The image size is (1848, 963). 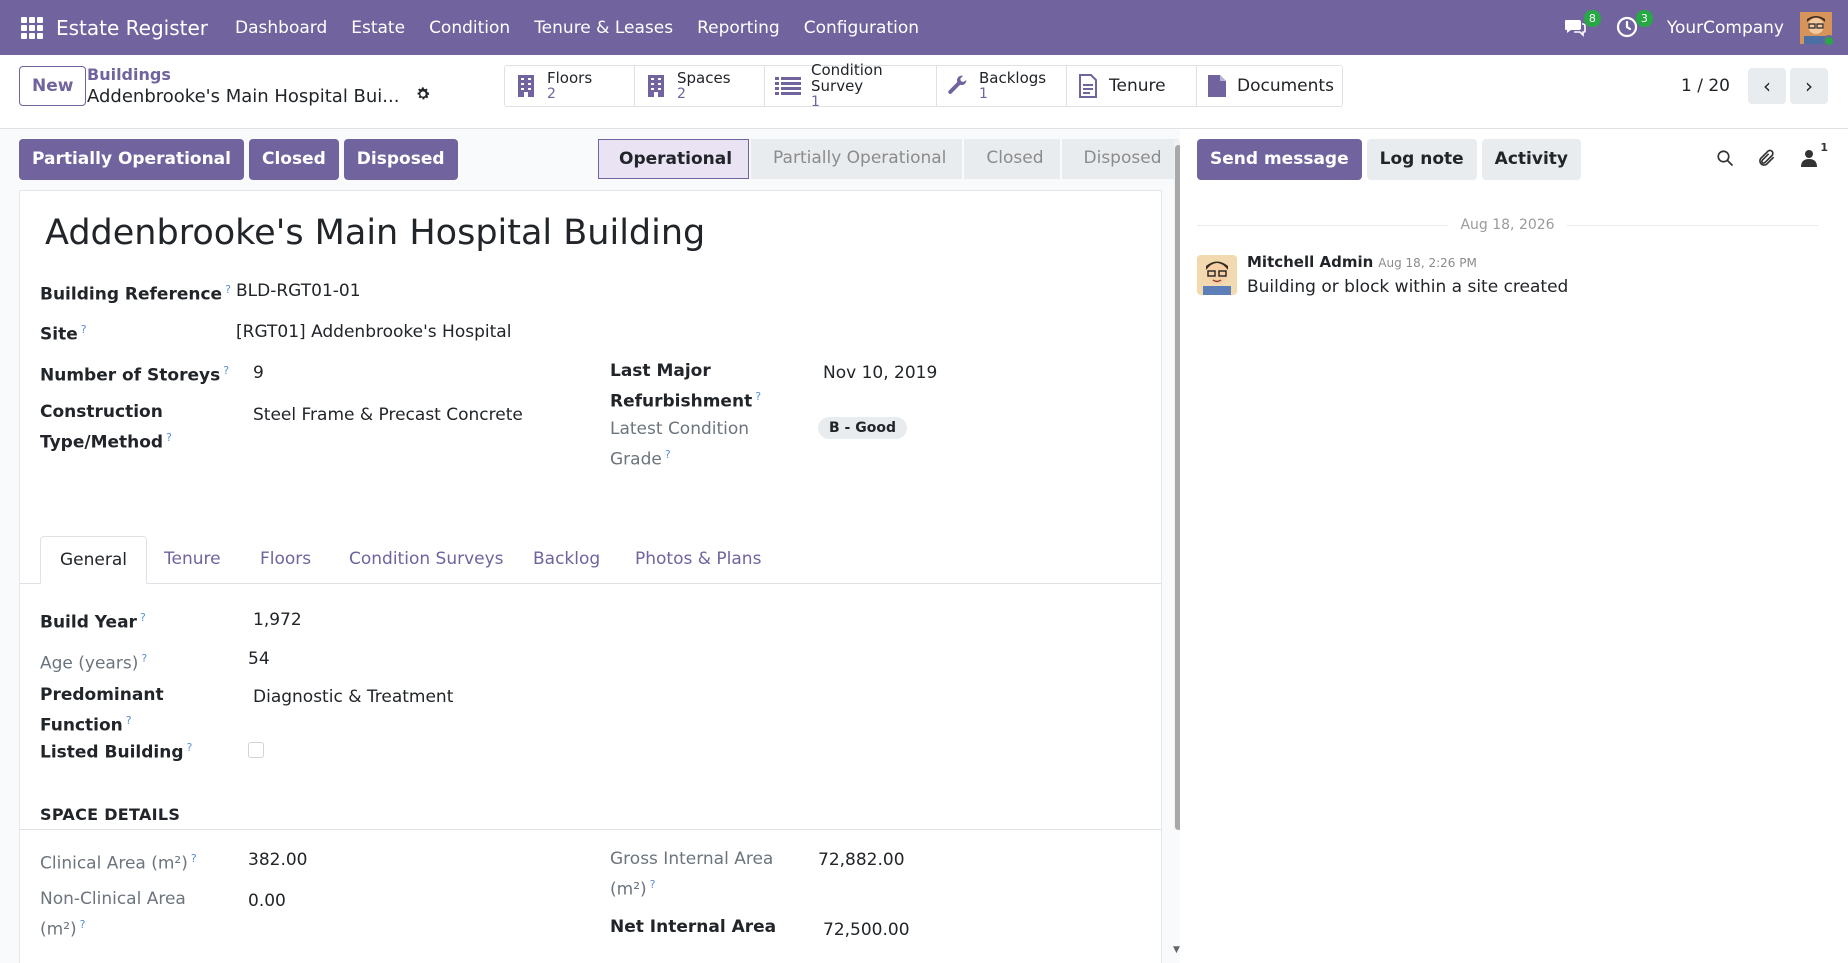 What do you see at coordinates (426, 560) in the screenshot?
I see `tab-condition-surveys: Condition Surveys` at bounding box center [426, 560].